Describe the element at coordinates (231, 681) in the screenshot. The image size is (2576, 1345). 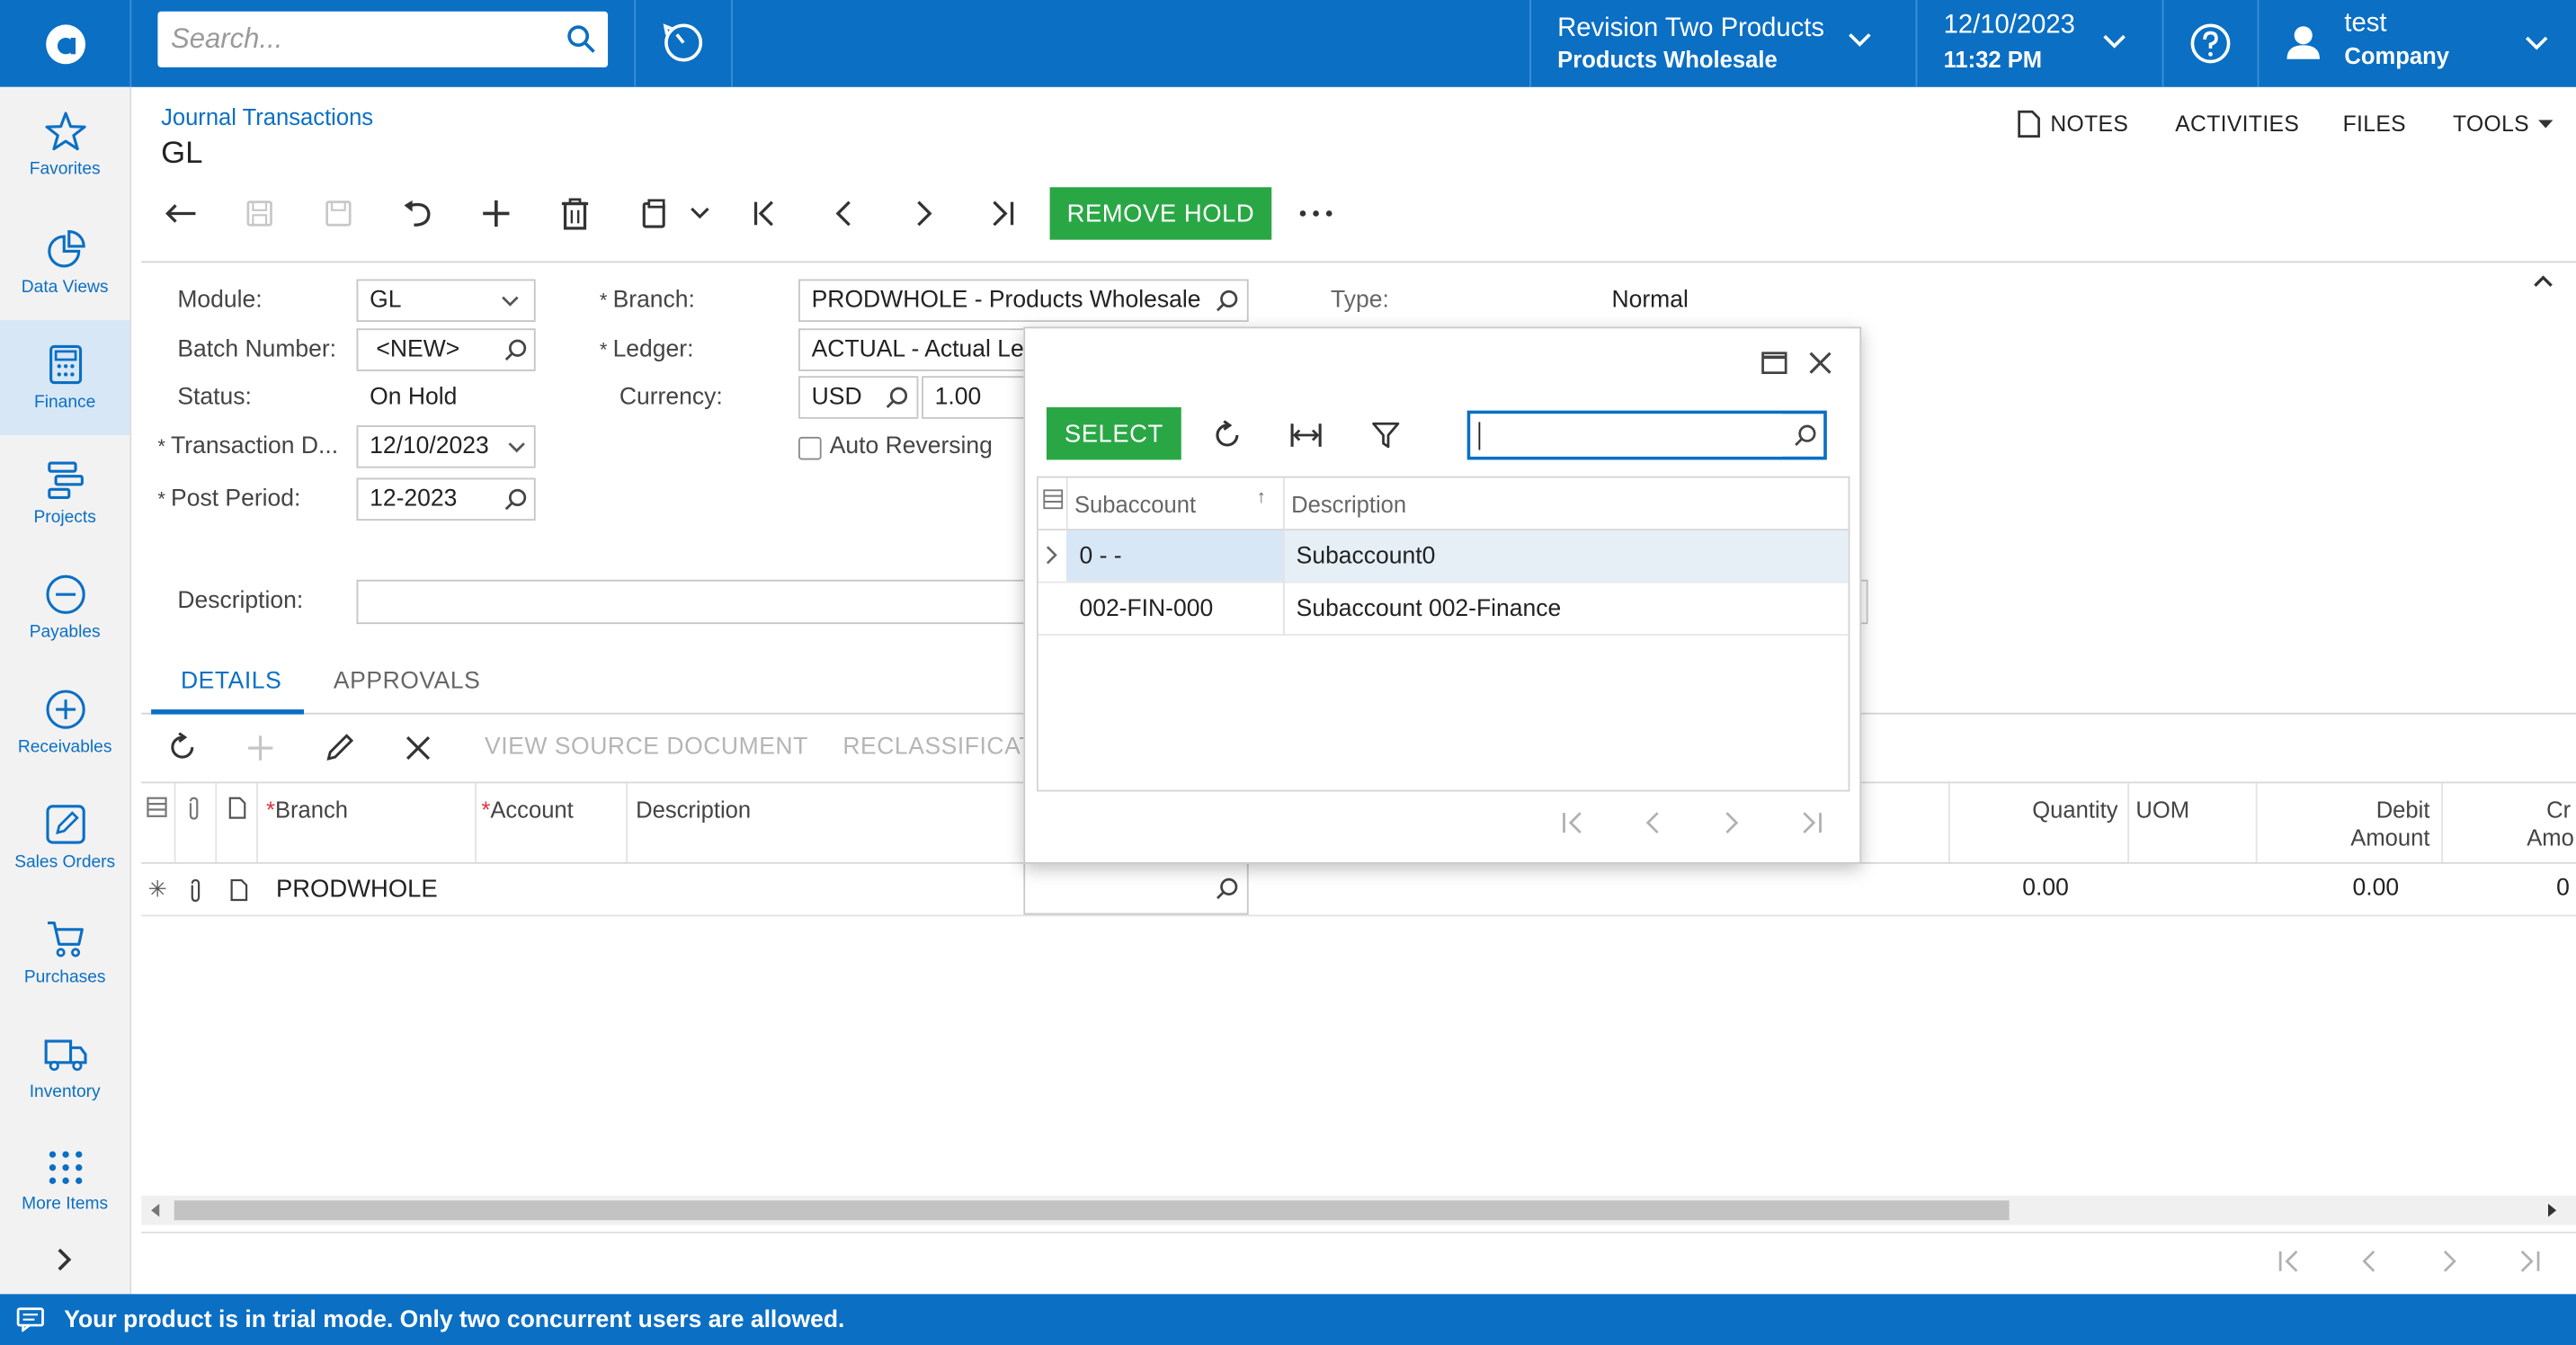
I see `tab-details: DETAILS` at that location.